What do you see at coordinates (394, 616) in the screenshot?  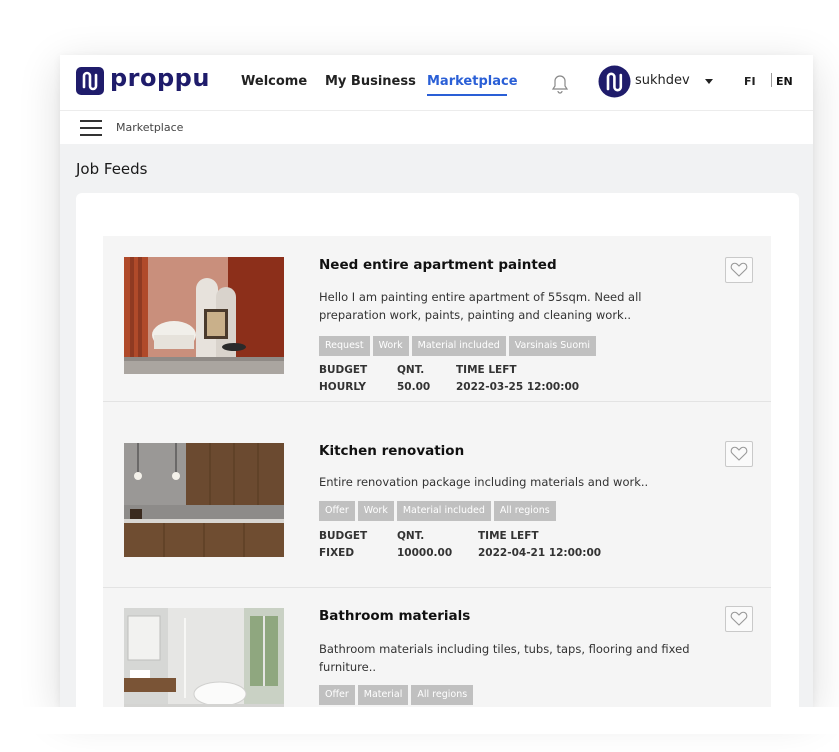 I see `job-title: Bathroom materials` at bounding box center [394, 616].